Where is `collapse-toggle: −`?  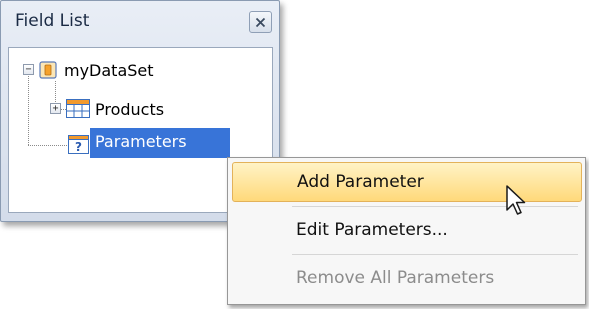
collapse-toggle: − is located at coordinates (28, 69).